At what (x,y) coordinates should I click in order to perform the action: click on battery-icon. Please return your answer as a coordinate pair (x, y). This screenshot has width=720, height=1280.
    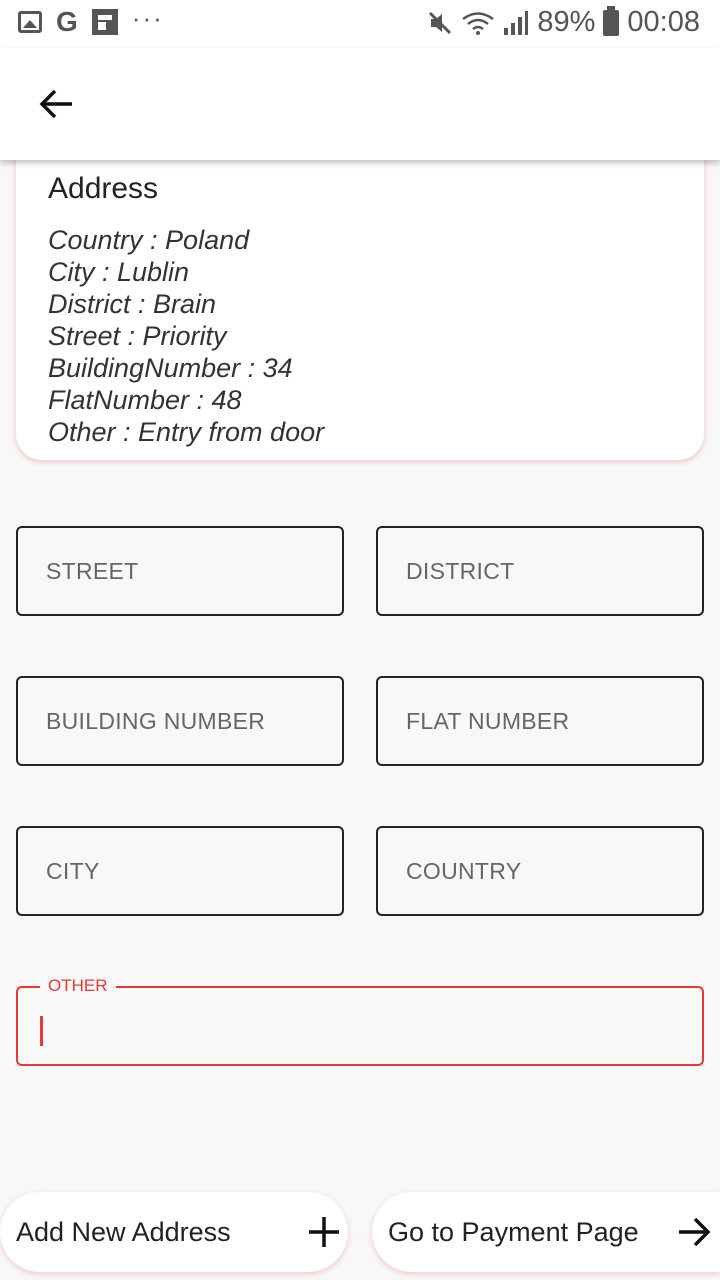
    Looking at the image, I should click on (611, 20).